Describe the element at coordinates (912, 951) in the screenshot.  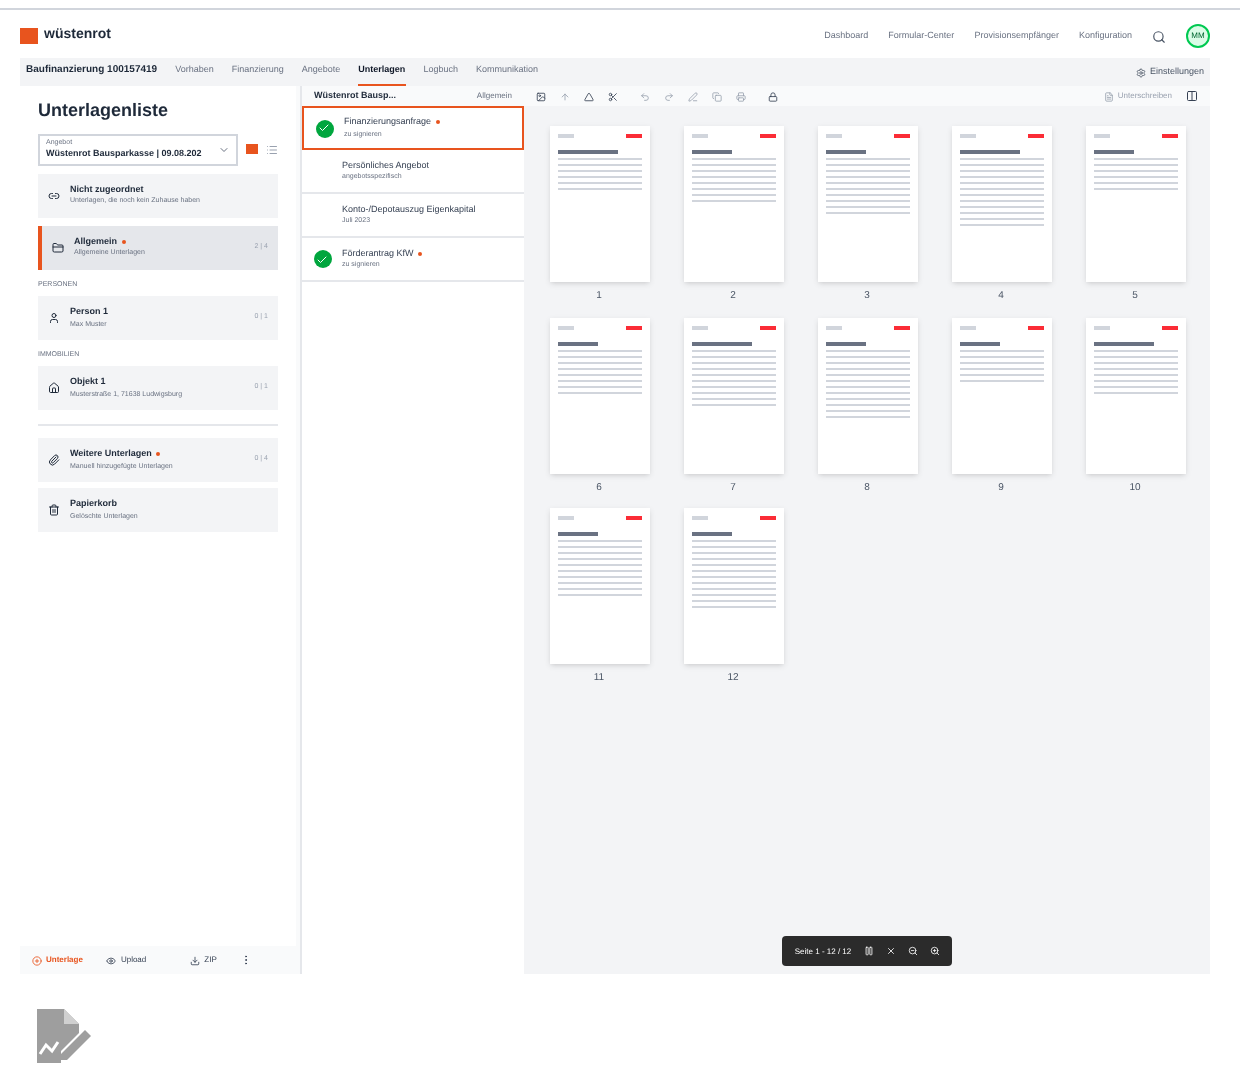
I see `zoom-out-icon` at that location.